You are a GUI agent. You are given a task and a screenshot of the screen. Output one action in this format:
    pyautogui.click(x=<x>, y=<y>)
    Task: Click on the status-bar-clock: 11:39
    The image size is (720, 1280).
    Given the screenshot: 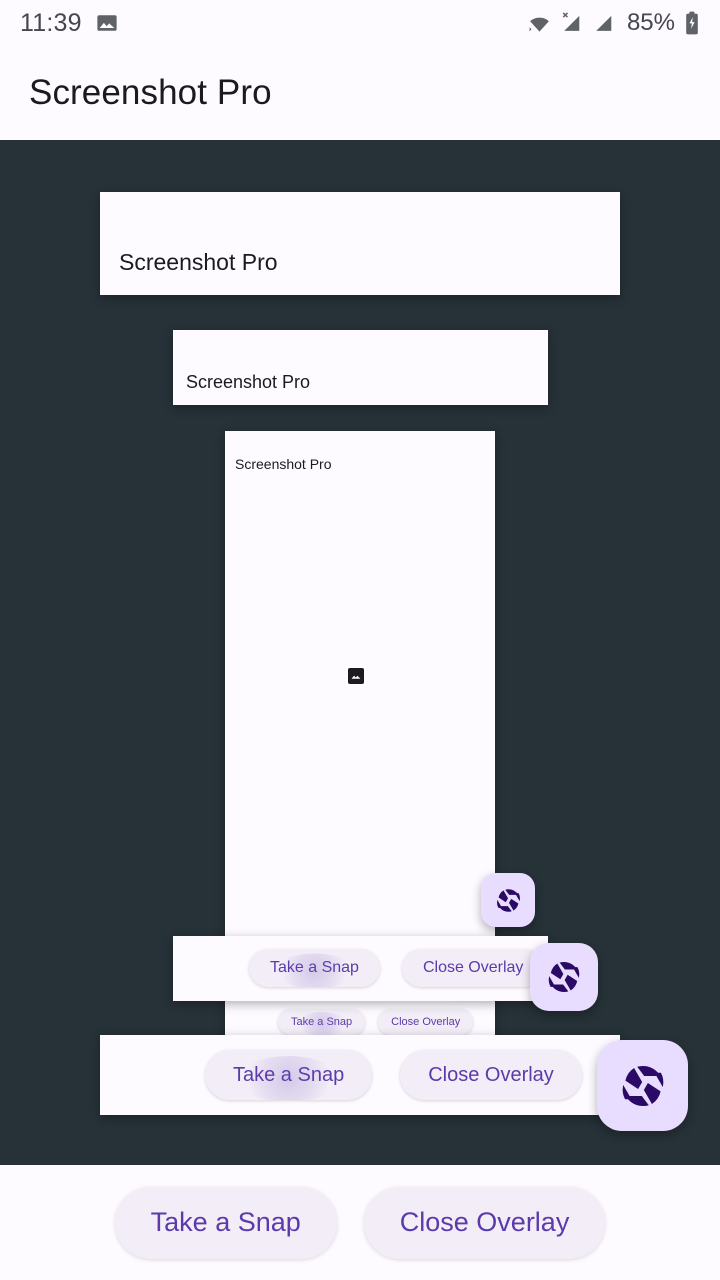 What is the action you would take?
    pyautogui.click(x=51, y=22)
    